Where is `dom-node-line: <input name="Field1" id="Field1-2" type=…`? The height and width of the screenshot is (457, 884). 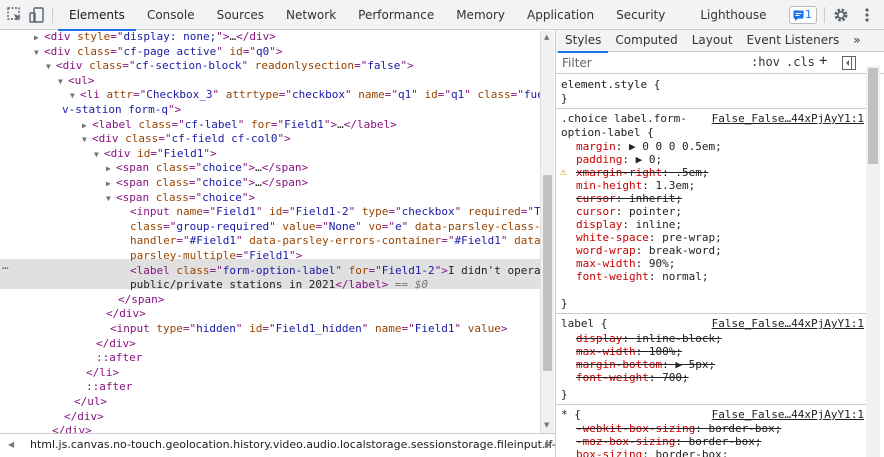
dom-node-line: <input name="Field1" id="Field1-2" type=… is located at coordinates (270, 211).